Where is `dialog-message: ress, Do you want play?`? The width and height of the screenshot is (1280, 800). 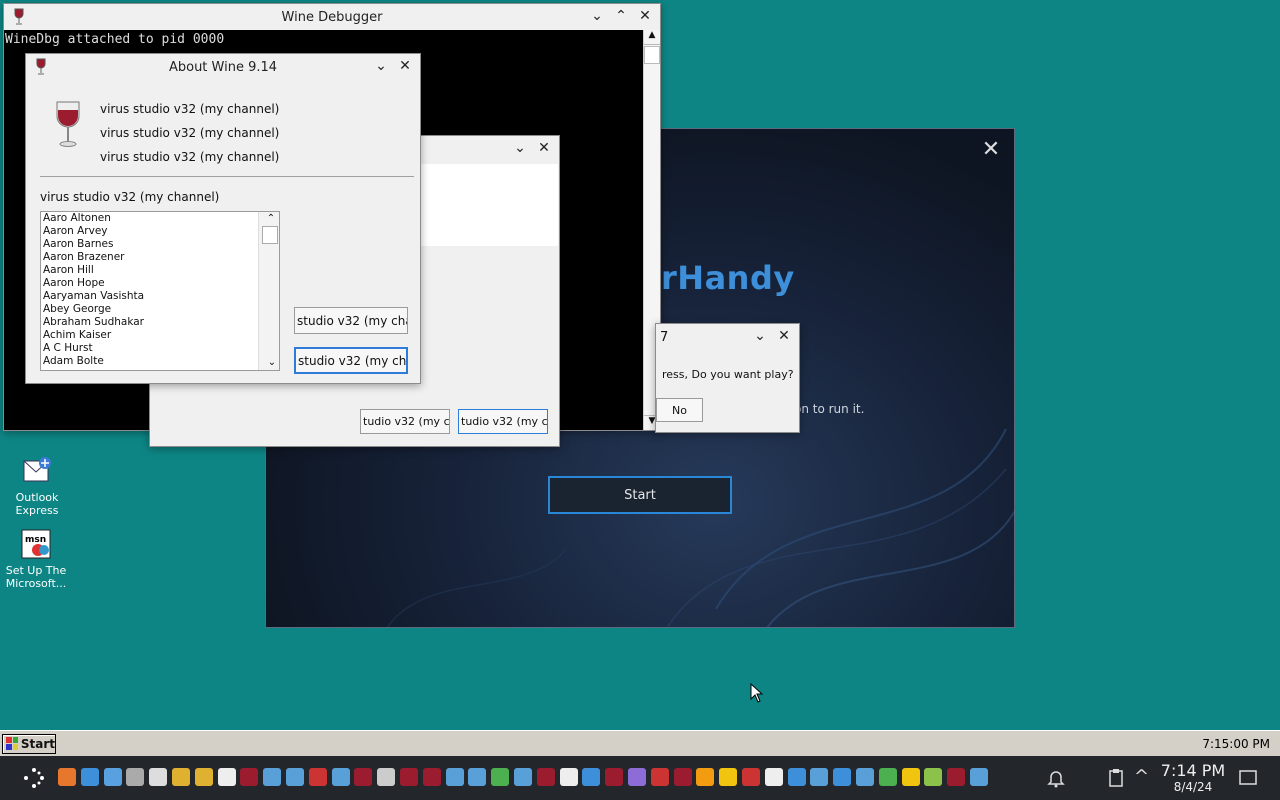 dialog-message: ress, Do you want play? is located at coordinates (728, 374).